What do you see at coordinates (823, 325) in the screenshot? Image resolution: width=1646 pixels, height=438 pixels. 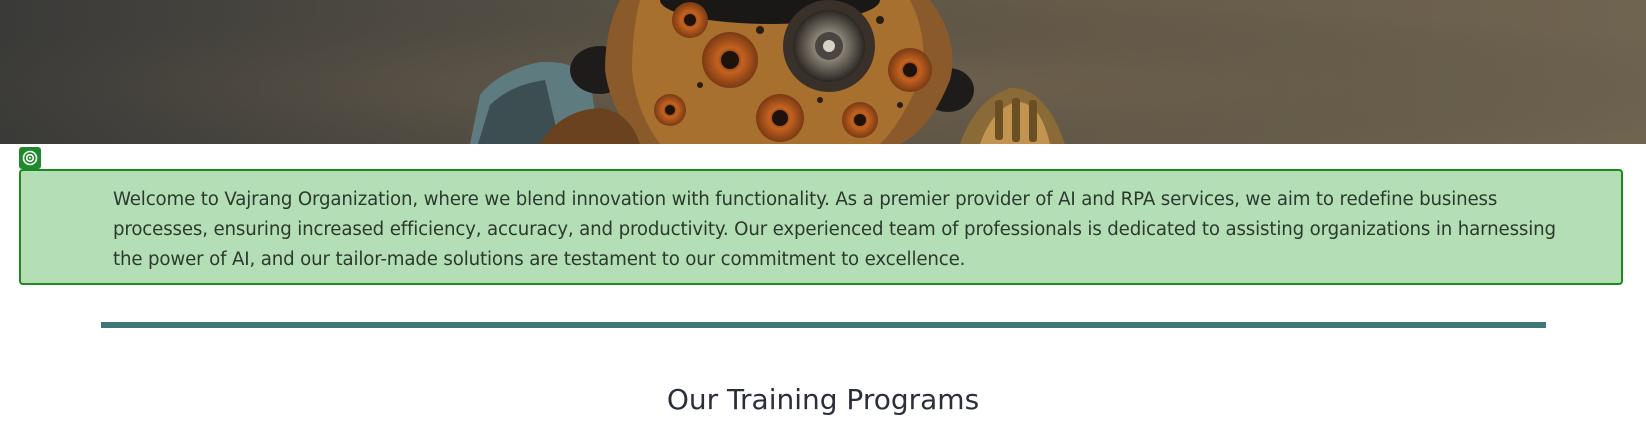 I see `section-divider` at bounding box center [823, 325].